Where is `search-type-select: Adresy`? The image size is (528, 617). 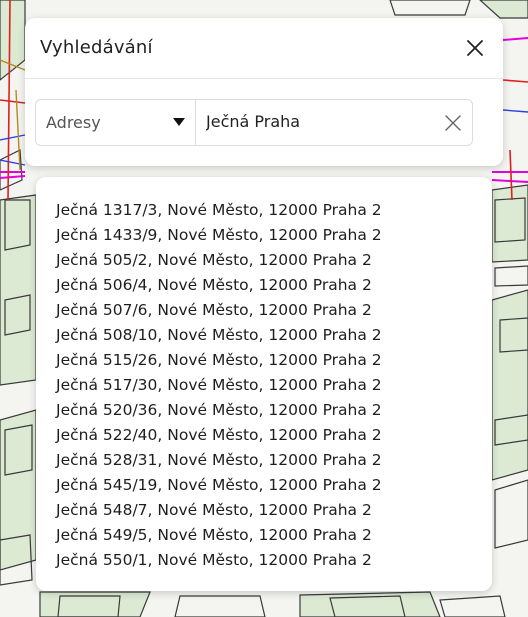 search-type-select: Adresy is located at coordinates (116, 122).